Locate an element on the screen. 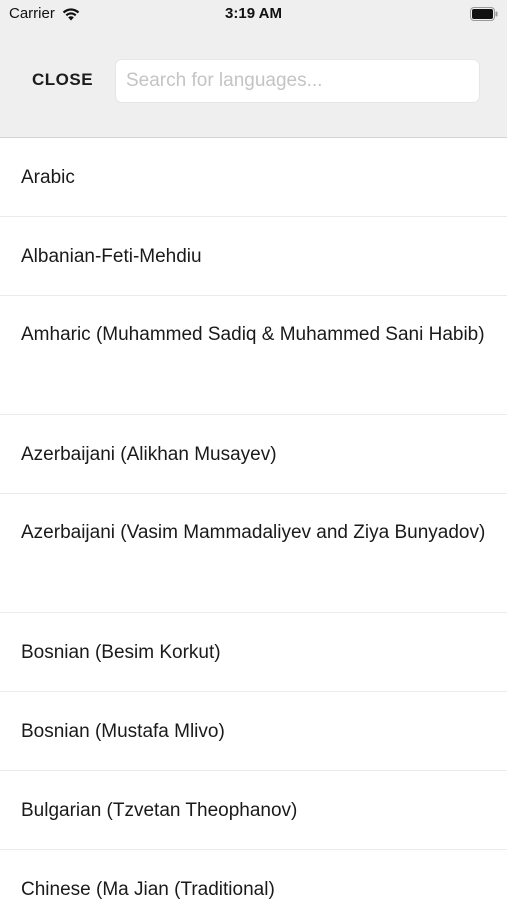 The image size is (507, 900). status-time: 3:19 AM is located at coordinates (253, 13).